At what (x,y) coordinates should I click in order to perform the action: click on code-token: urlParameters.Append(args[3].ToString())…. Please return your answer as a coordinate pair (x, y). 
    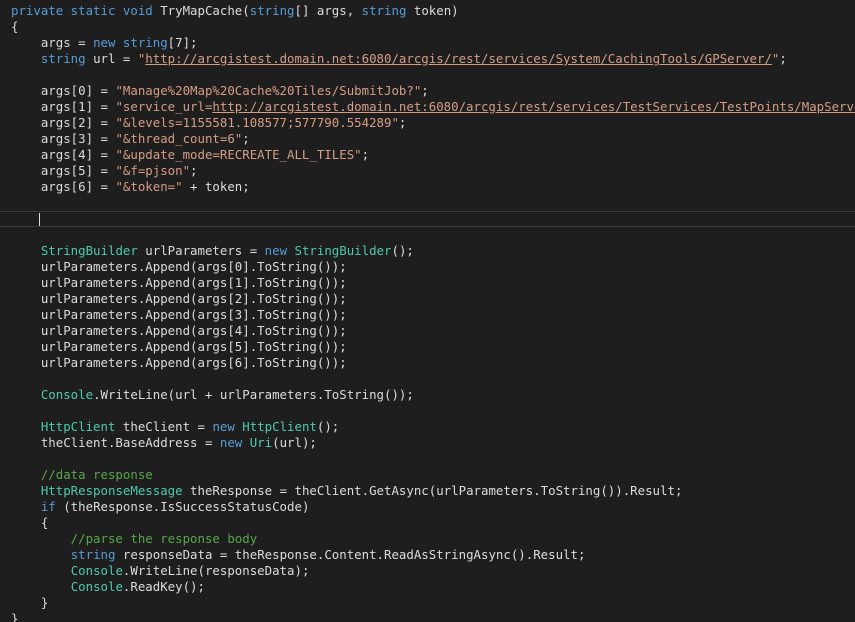
    Looking at the image, I should click on (179, 314).